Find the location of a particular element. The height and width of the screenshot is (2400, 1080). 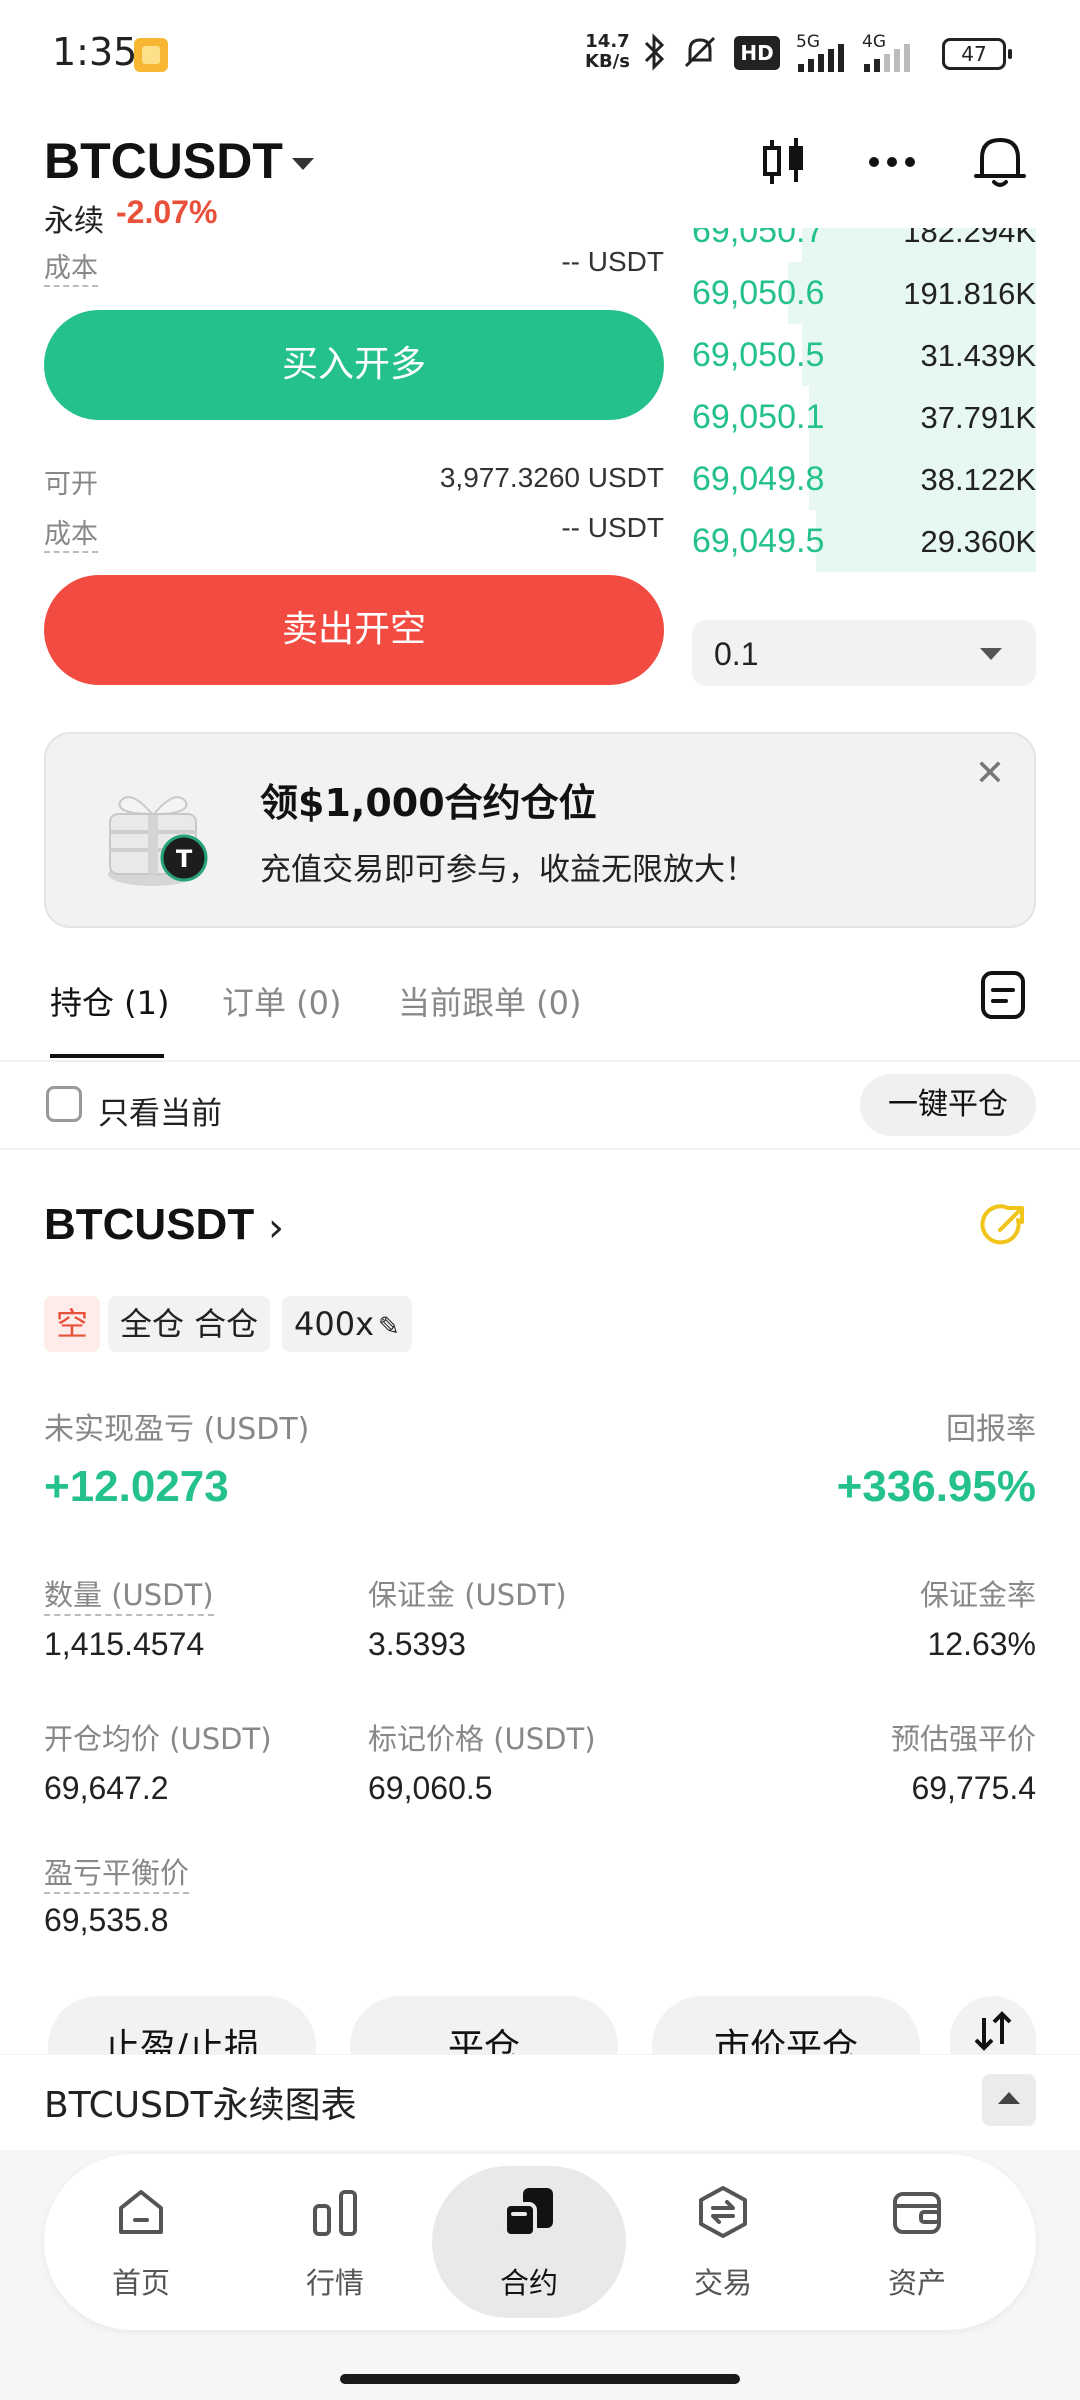

order-qty: 38.122K is located at coordinates (978, 479).